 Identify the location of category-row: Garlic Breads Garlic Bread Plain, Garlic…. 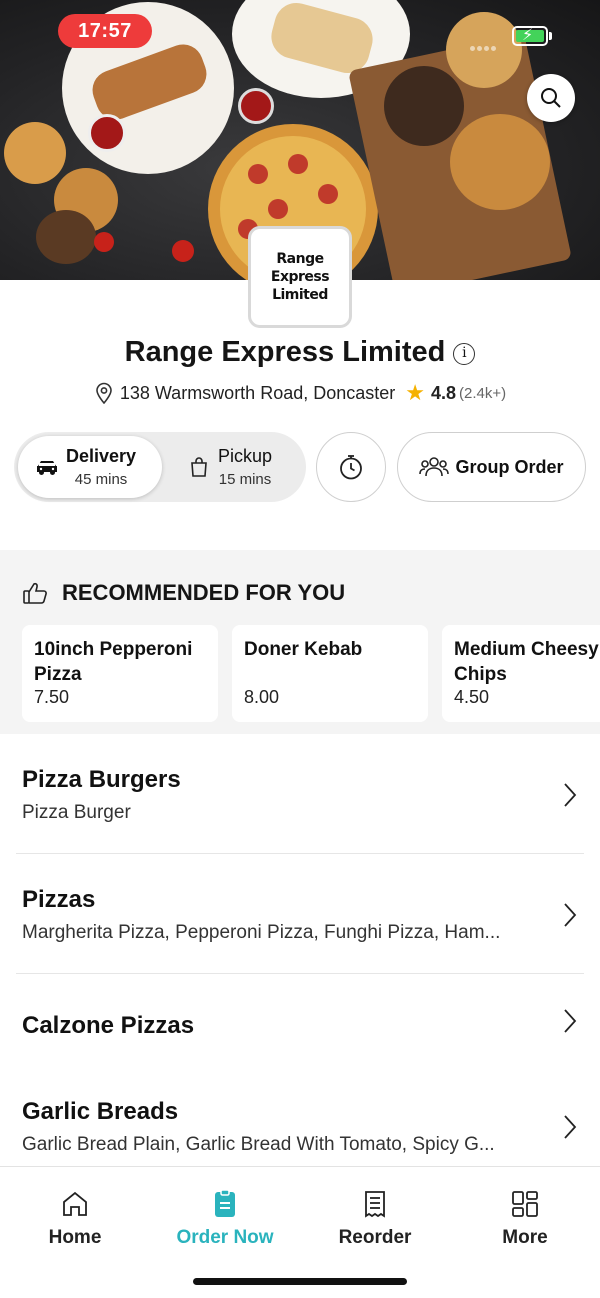
(300, 1118).